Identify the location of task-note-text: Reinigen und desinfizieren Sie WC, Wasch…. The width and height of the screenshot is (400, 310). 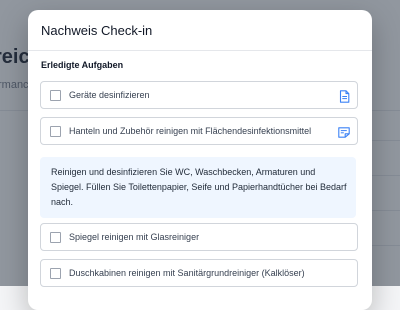
(199, 187).